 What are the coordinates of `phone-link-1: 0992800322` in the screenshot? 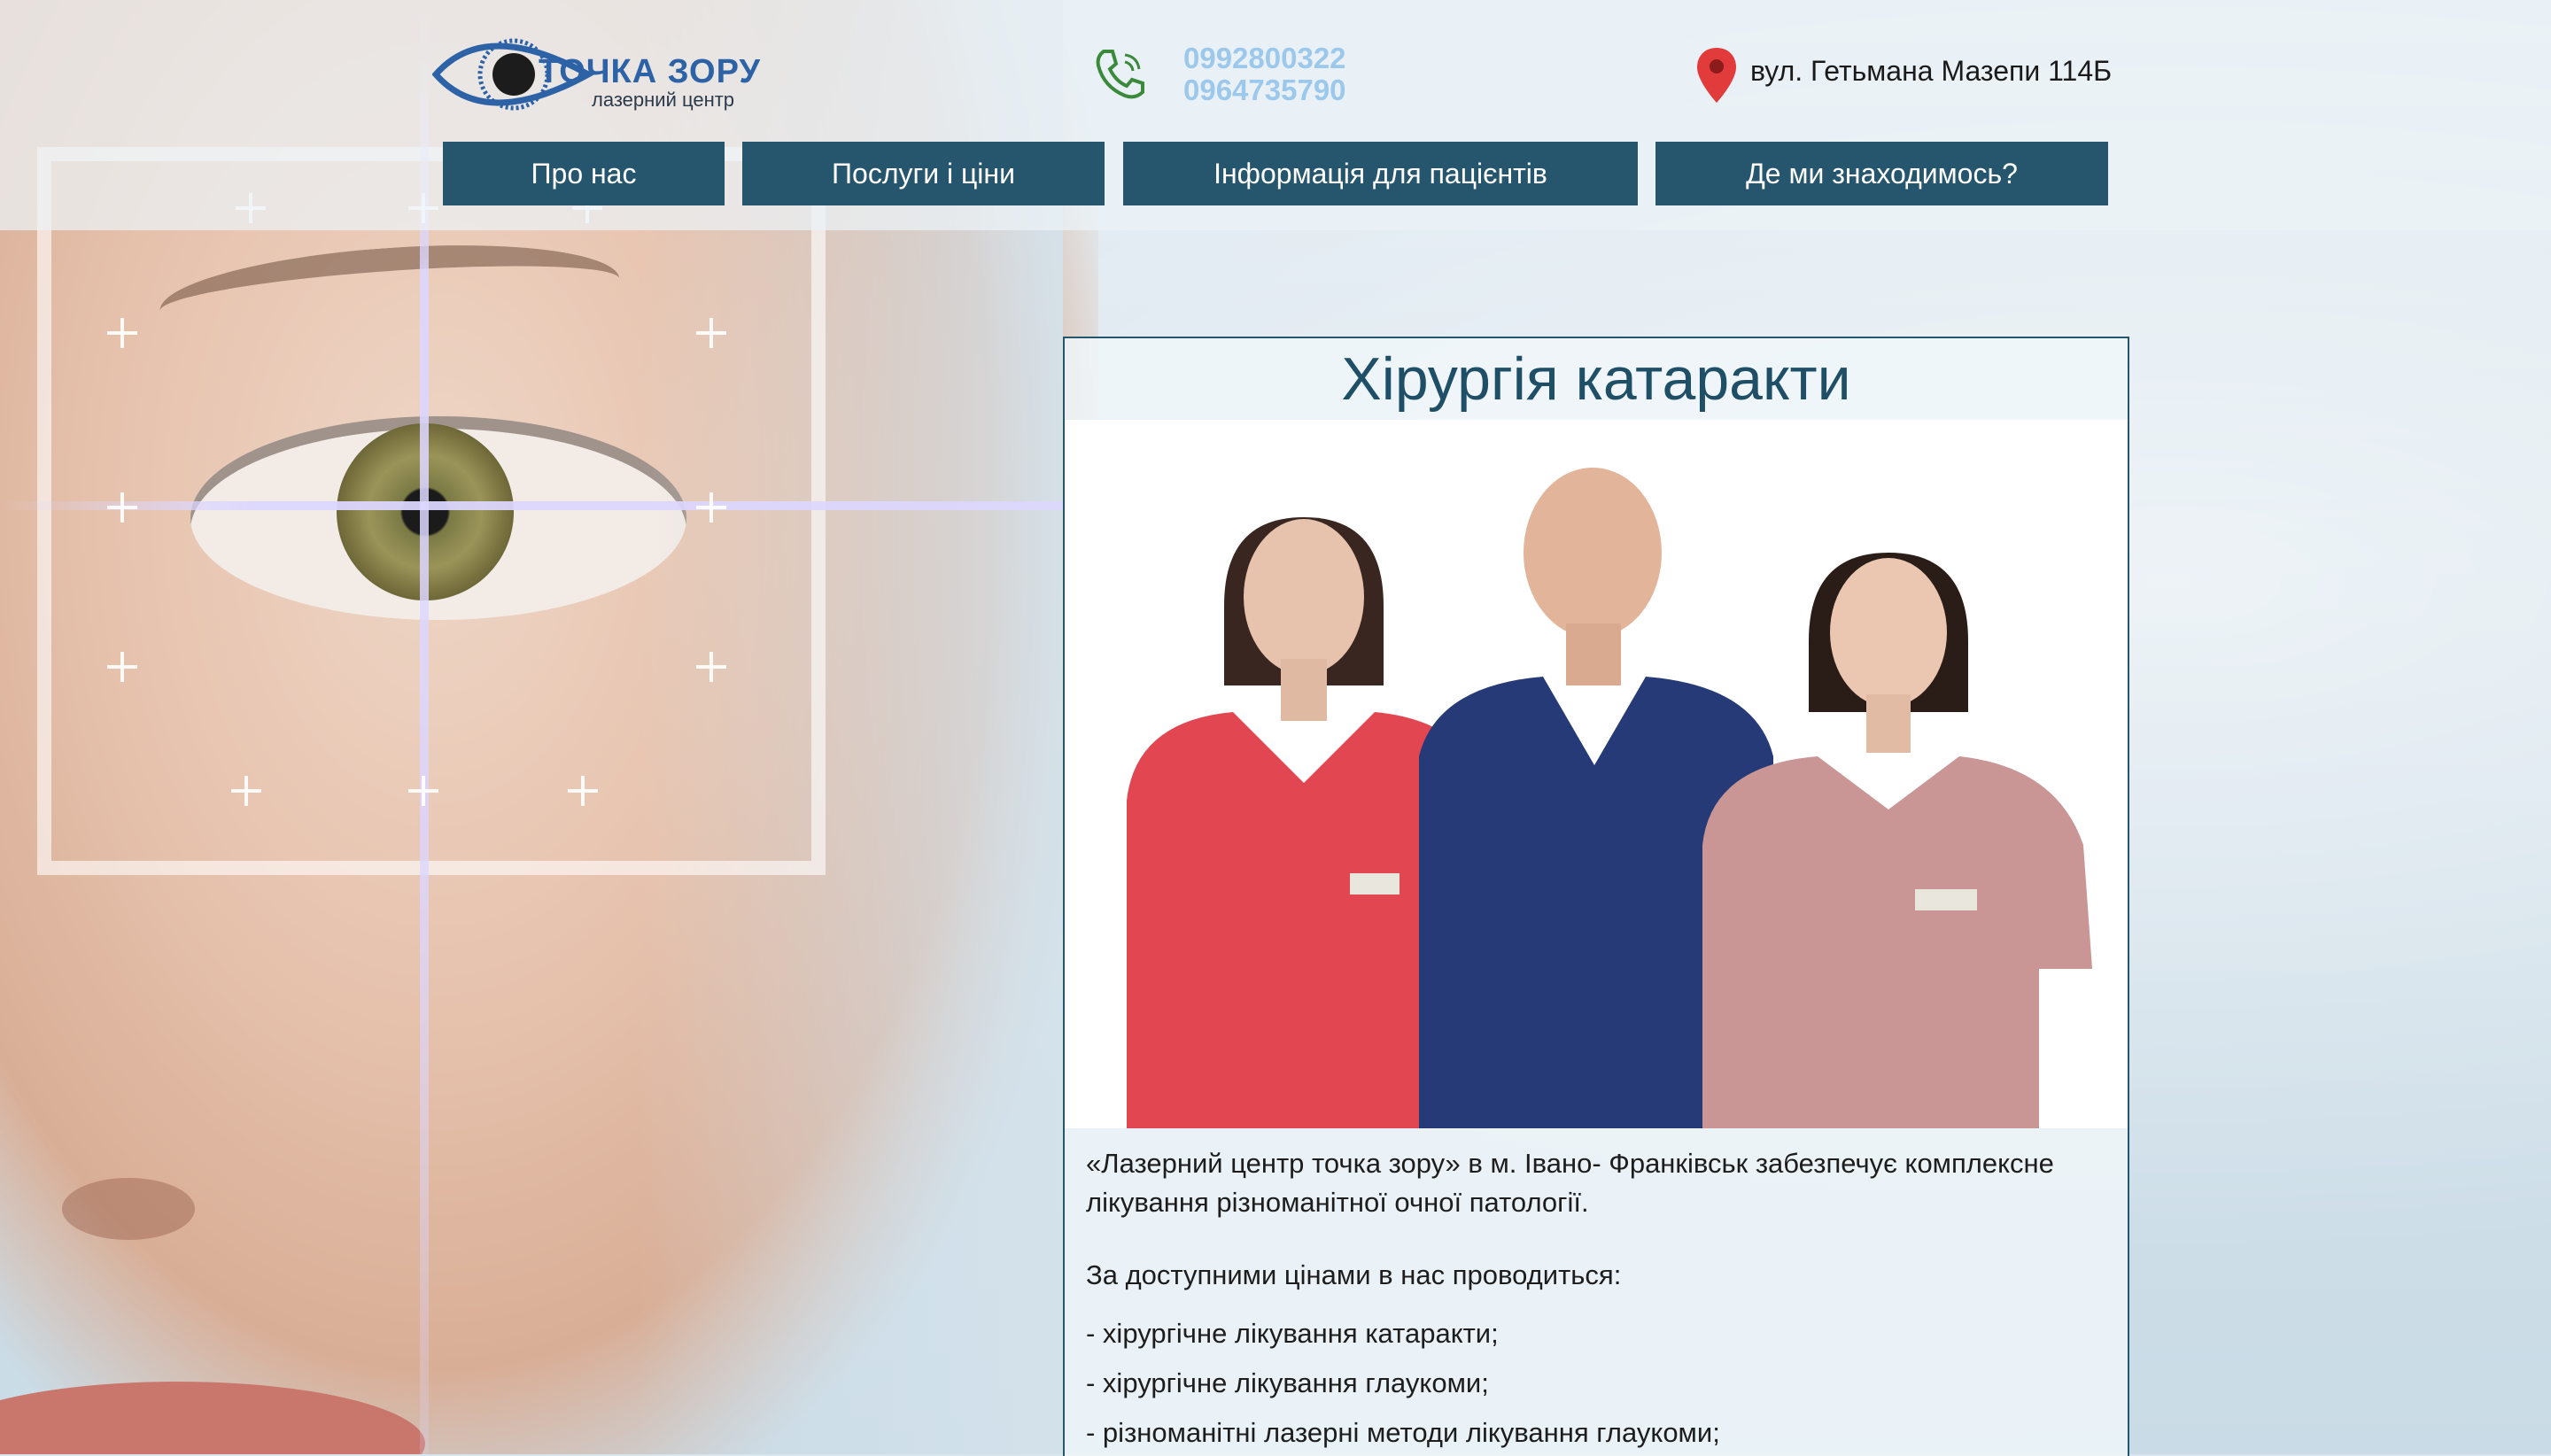 It's located at (1264, 59).